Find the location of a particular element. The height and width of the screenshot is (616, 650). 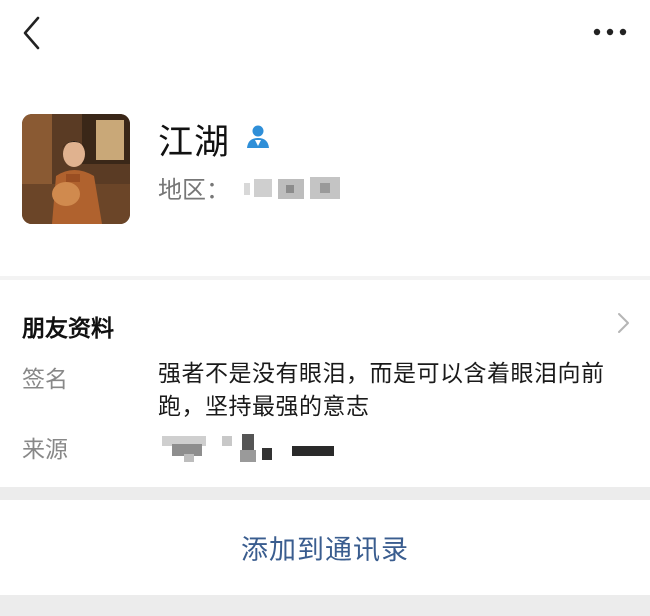

chevron-right-icon is located at coordinates (623, 323).